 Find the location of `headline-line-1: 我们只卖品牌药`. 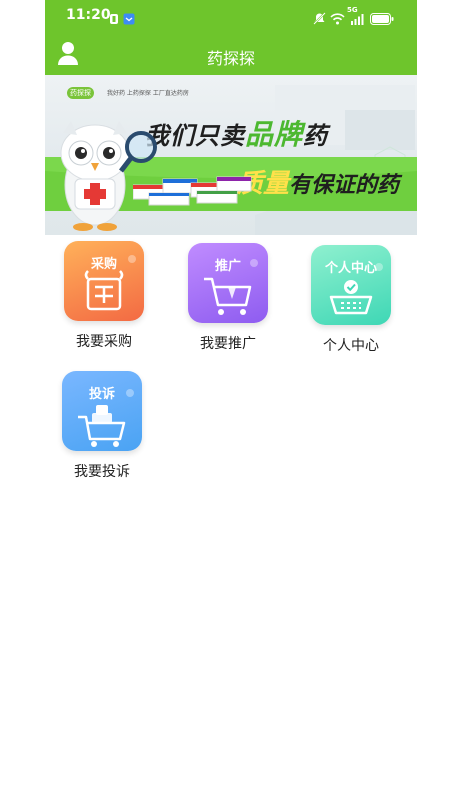

headline-line-1: 我们只卖品牌药 is located at coordinates (236, 133).